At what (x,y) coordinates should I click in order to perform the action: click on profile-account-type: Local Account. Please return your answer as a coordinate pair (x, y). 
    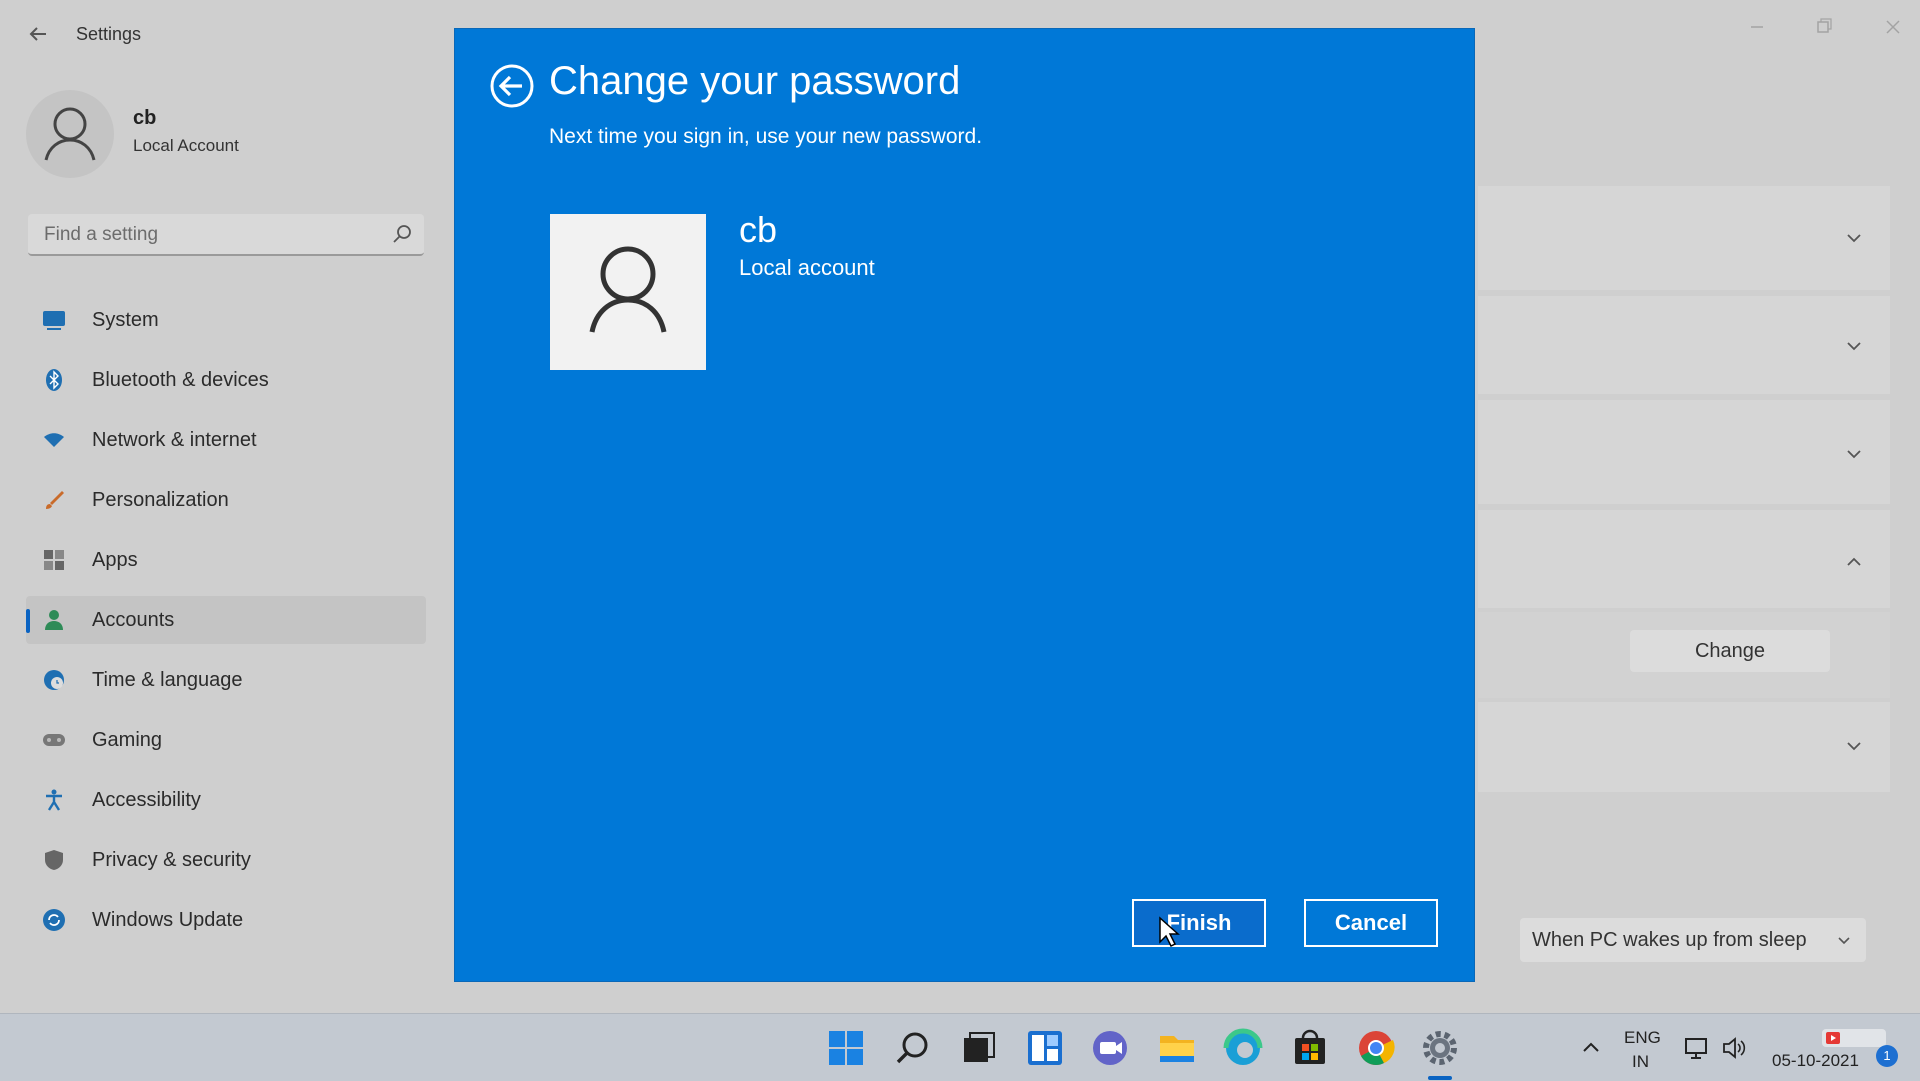
    Looking at the image, I should click on (186, 145).